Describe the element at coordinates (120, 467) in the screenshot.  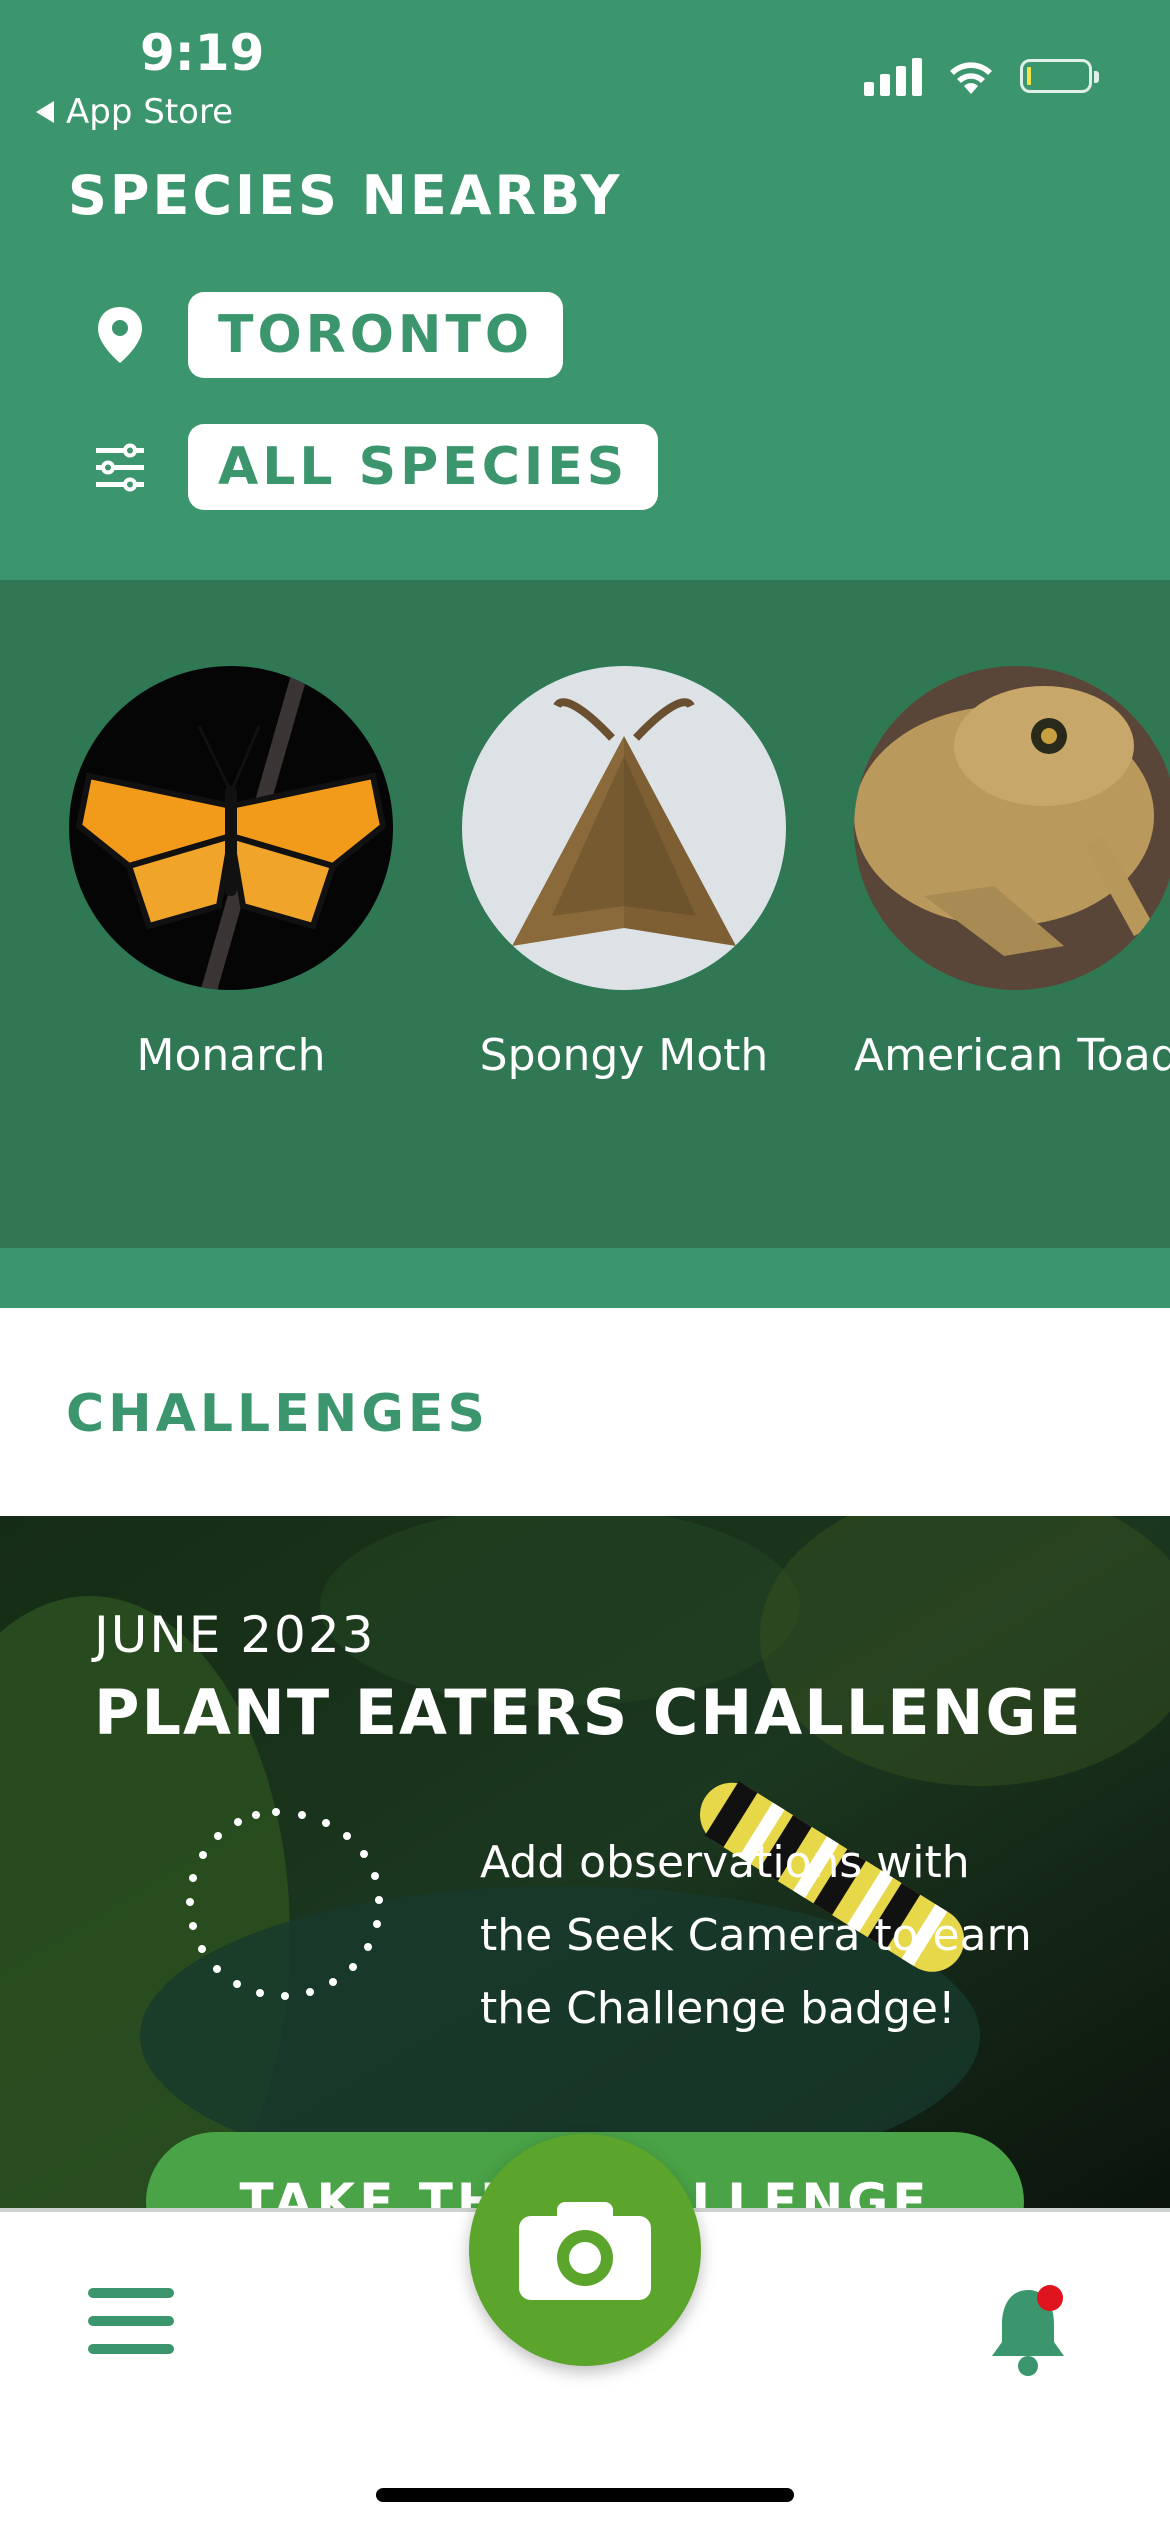
I see `sliders-icon` at that location.